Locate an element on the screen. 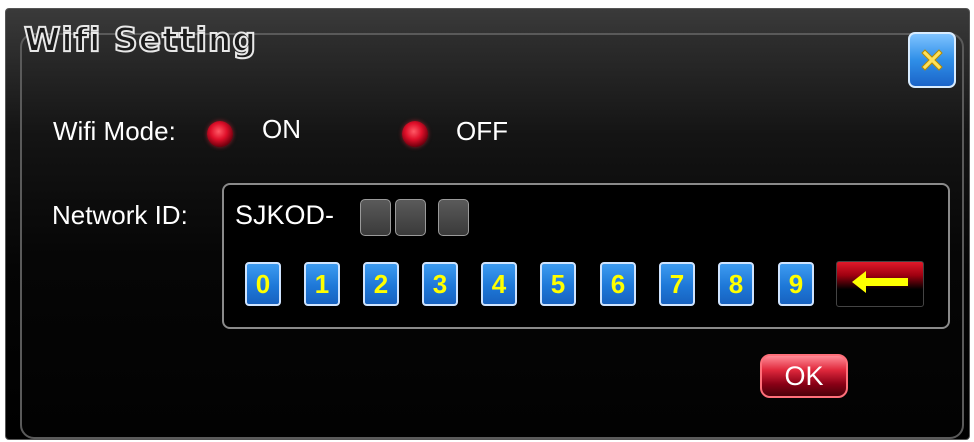  close-button is located at coordinates (932, 60).